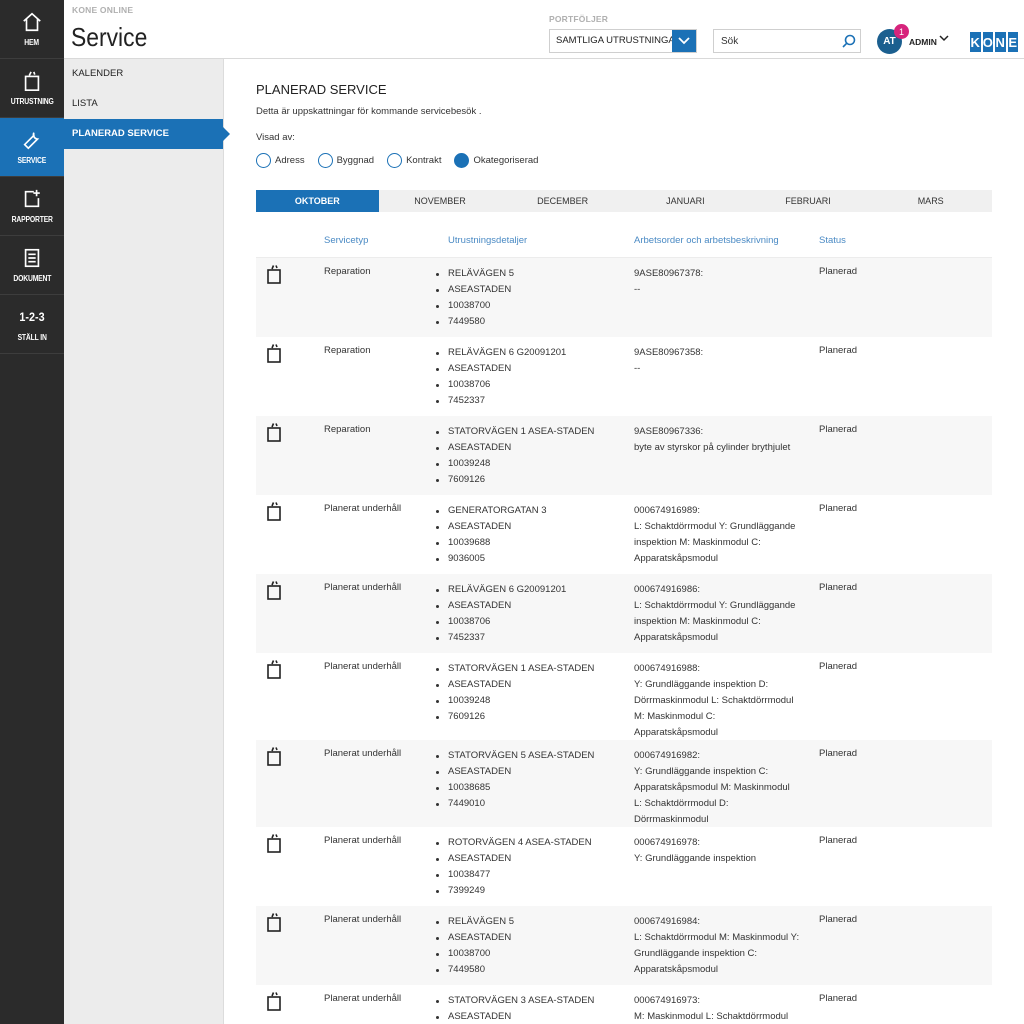 The image size is (1024, 1024). I want to click on nav-home: HEM, so click(32, 29).